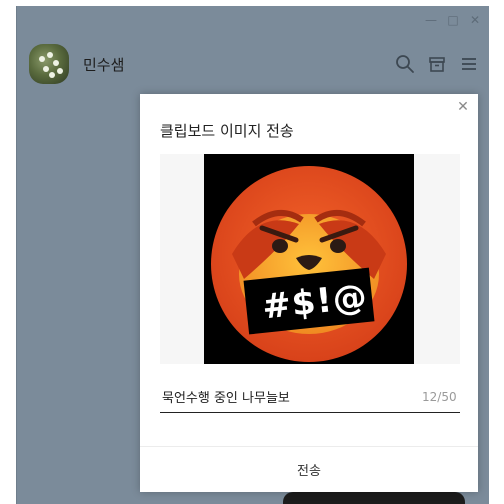 The height and width of the screenshot is (504, 504). I want to click on minimize-icon: —, so click(431, 20).